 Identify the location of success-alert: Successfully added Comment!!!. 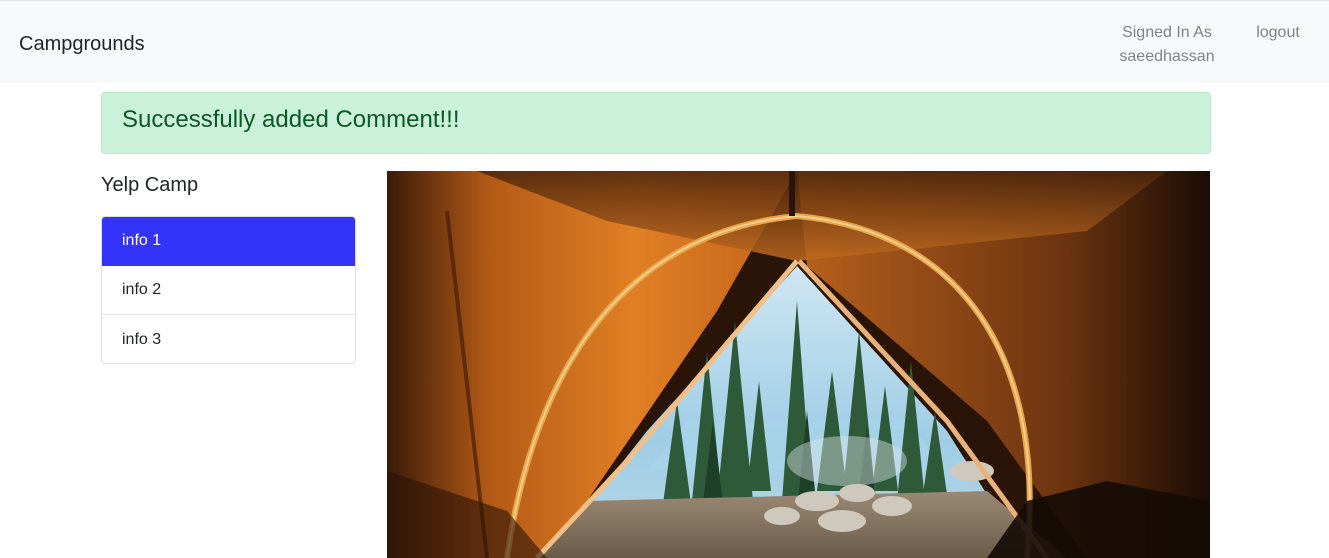
(656, 123).